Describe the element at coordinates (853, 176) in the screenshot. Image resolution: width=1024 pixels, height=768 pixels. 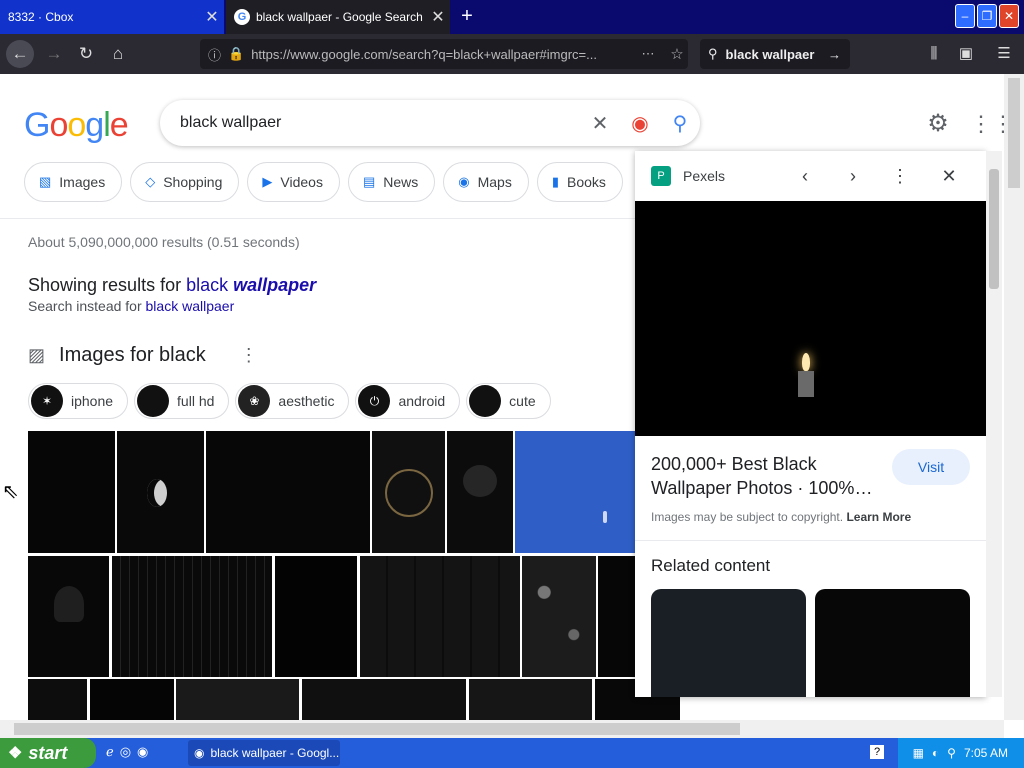
I see `next-image-button: ›` at that location.